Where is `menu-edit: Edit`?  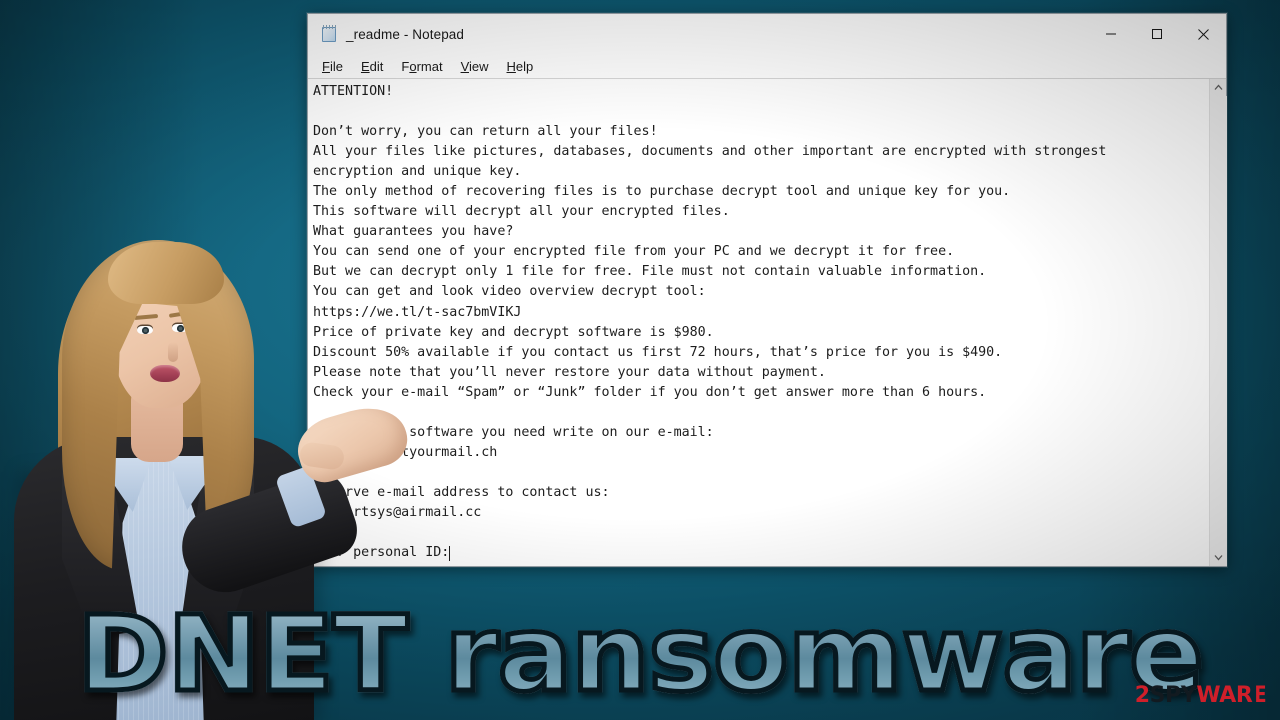
menu-edit: Edit is located at coordinates (377, 66).